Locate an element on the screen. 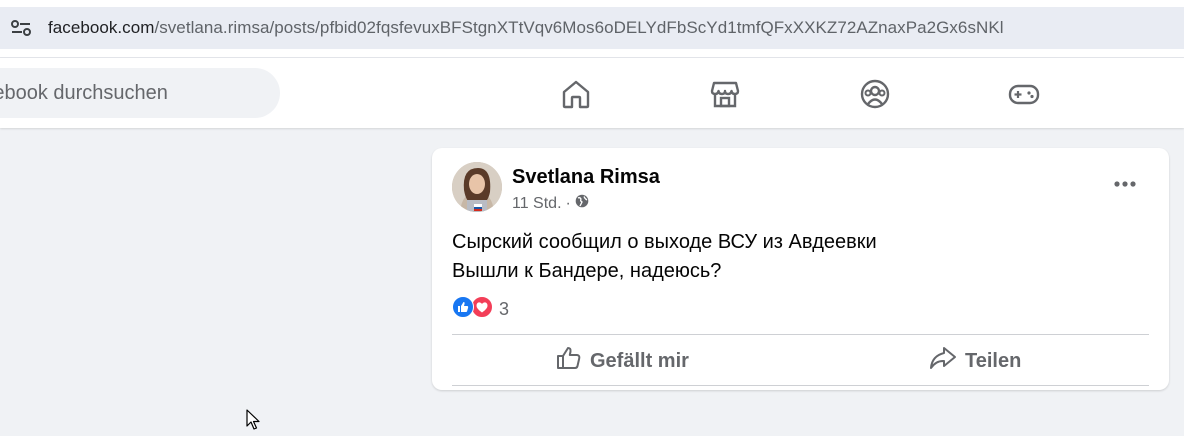  search-placeholder: Facebook durchsuchen is located at coordinates (84, 93).